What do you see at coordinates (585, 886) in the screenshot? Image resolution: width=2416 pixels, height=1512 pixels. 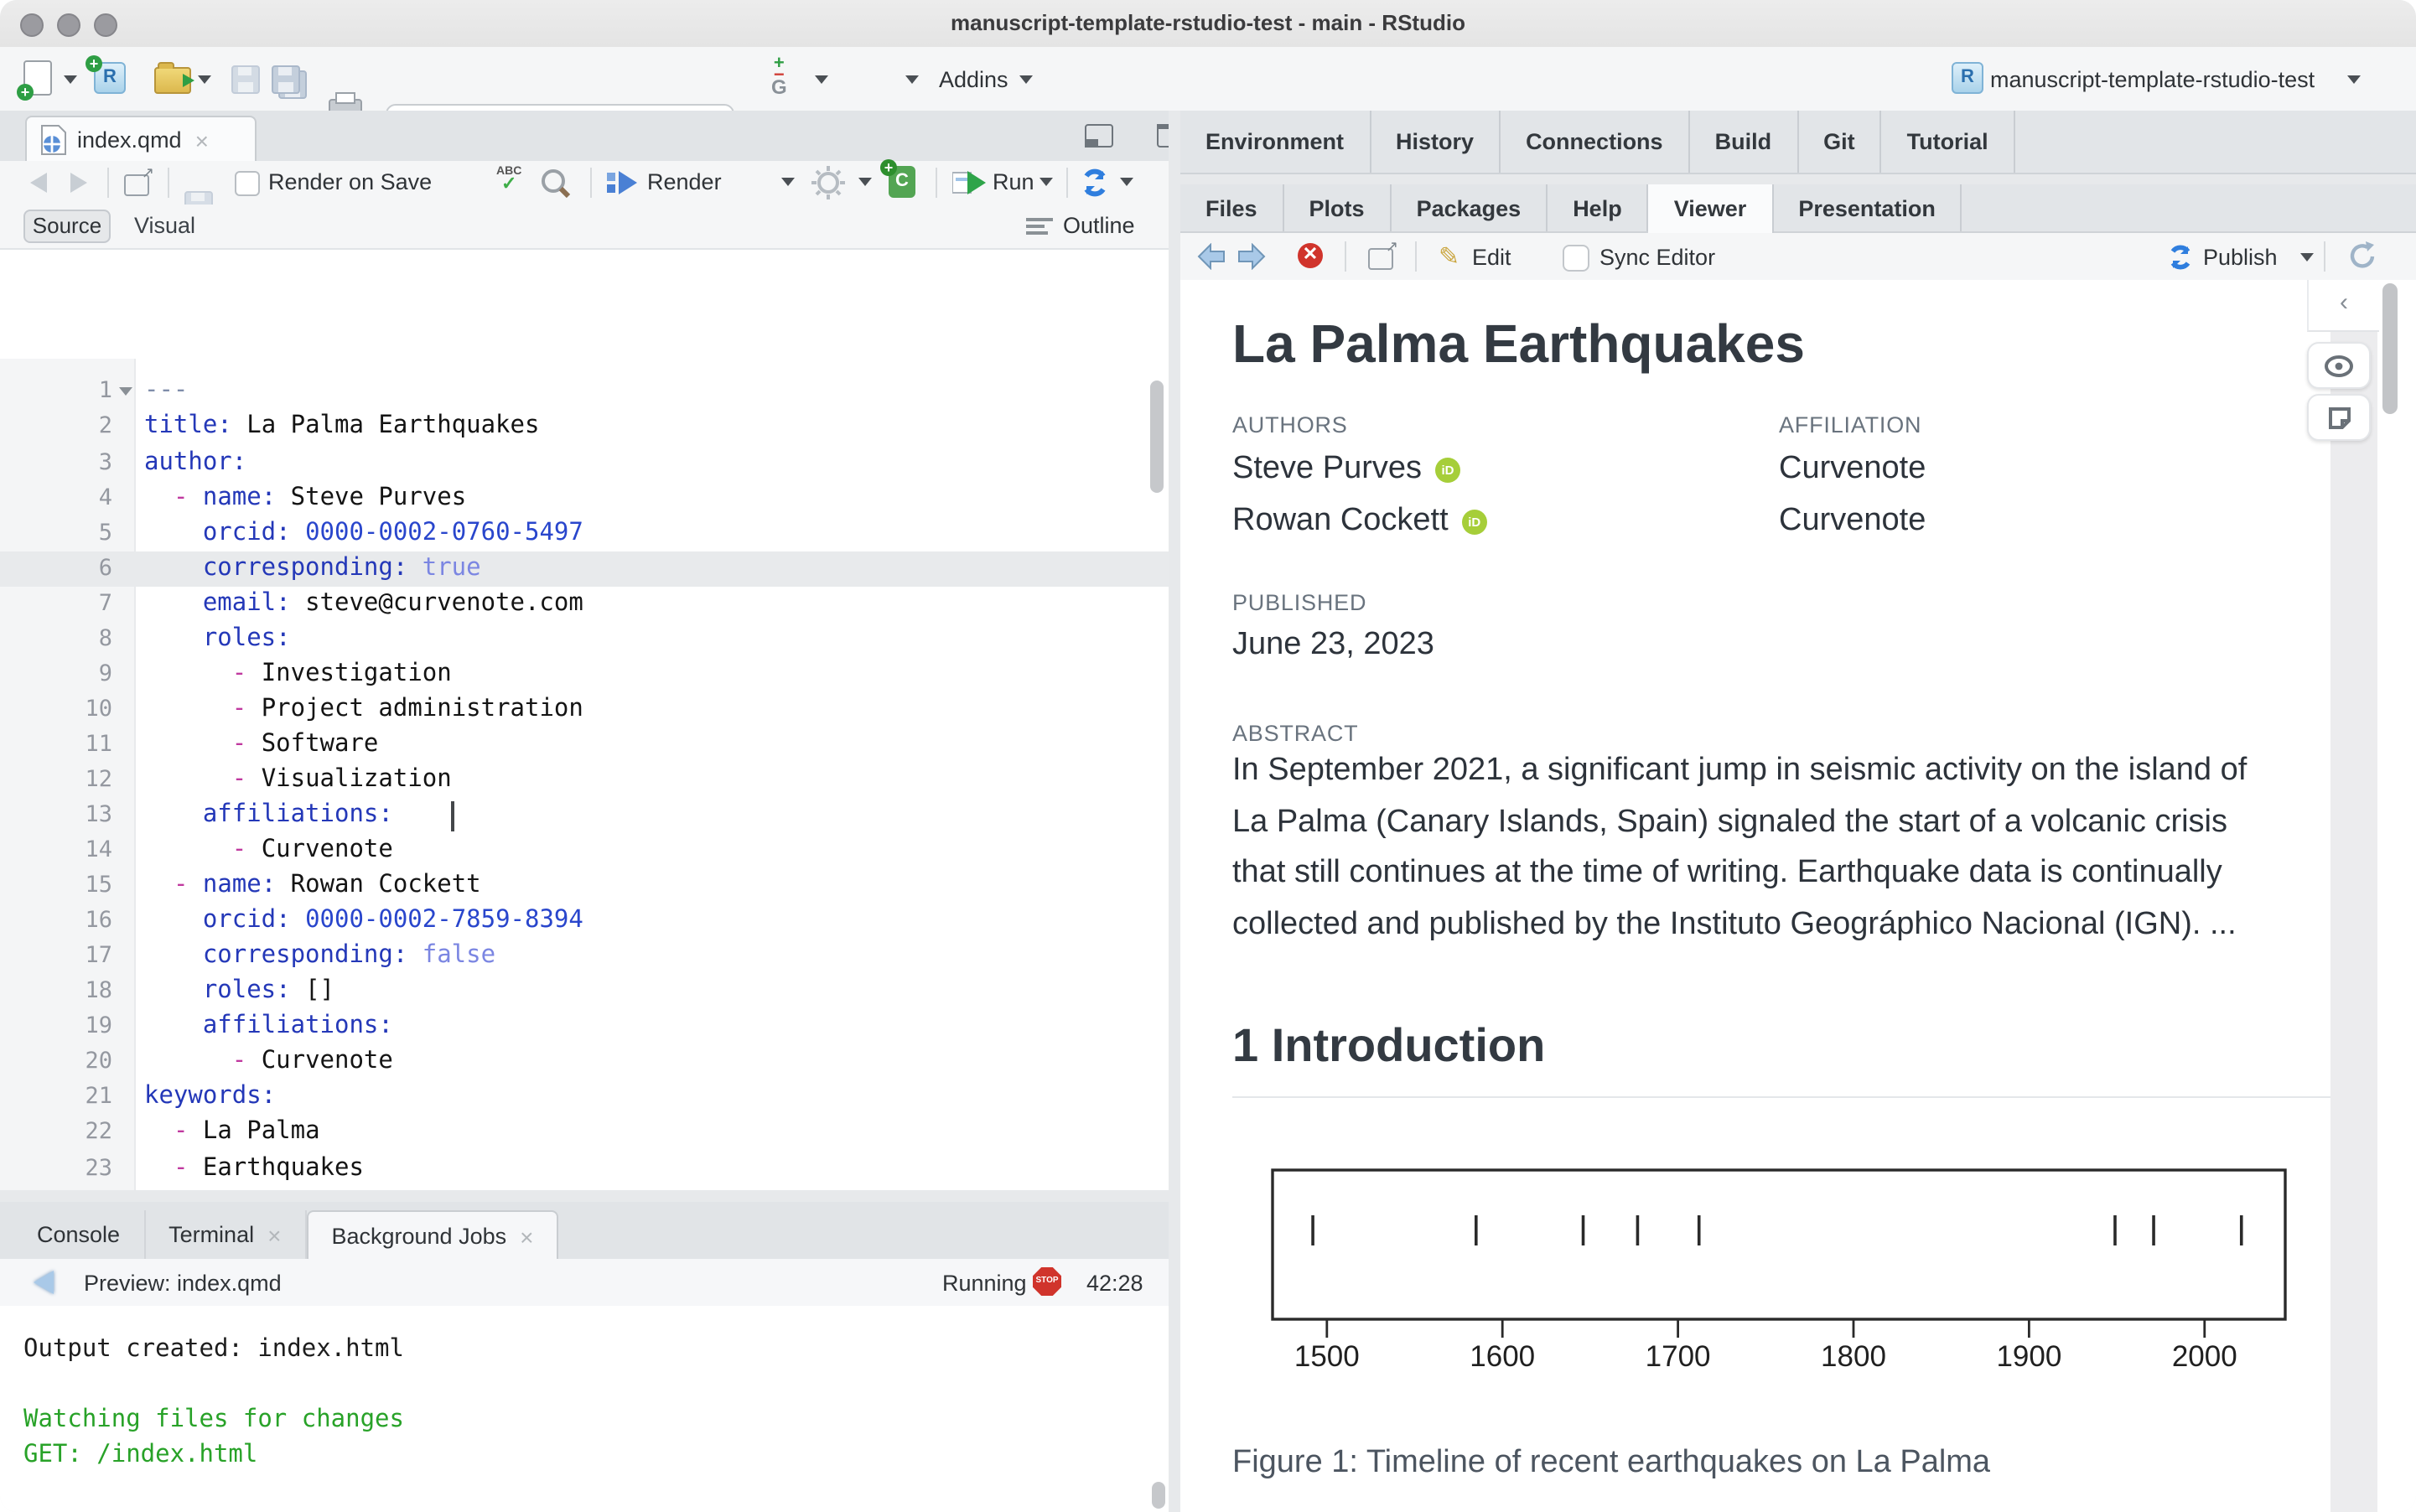 I see `code-line-15: 15 - name: Rowan Cockett` at bounding box center [585, 886].